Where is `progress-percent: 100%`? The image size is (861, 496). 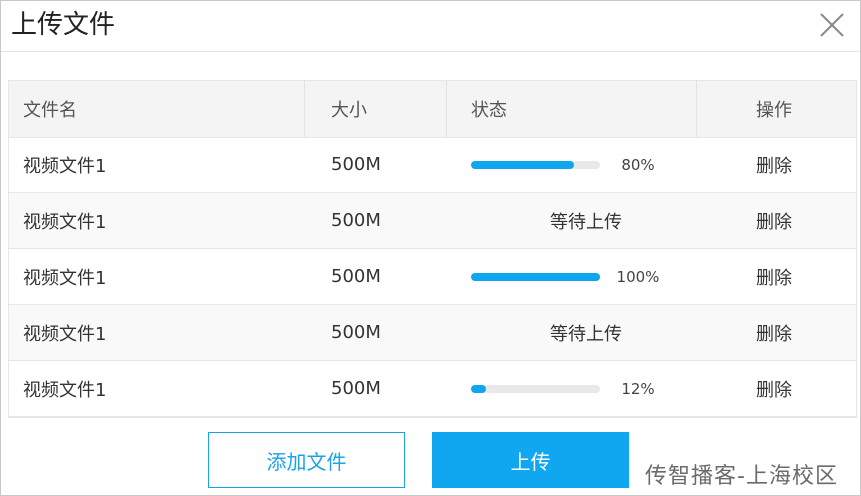 progress-percent: 100% is located at coordinates (638, 276).